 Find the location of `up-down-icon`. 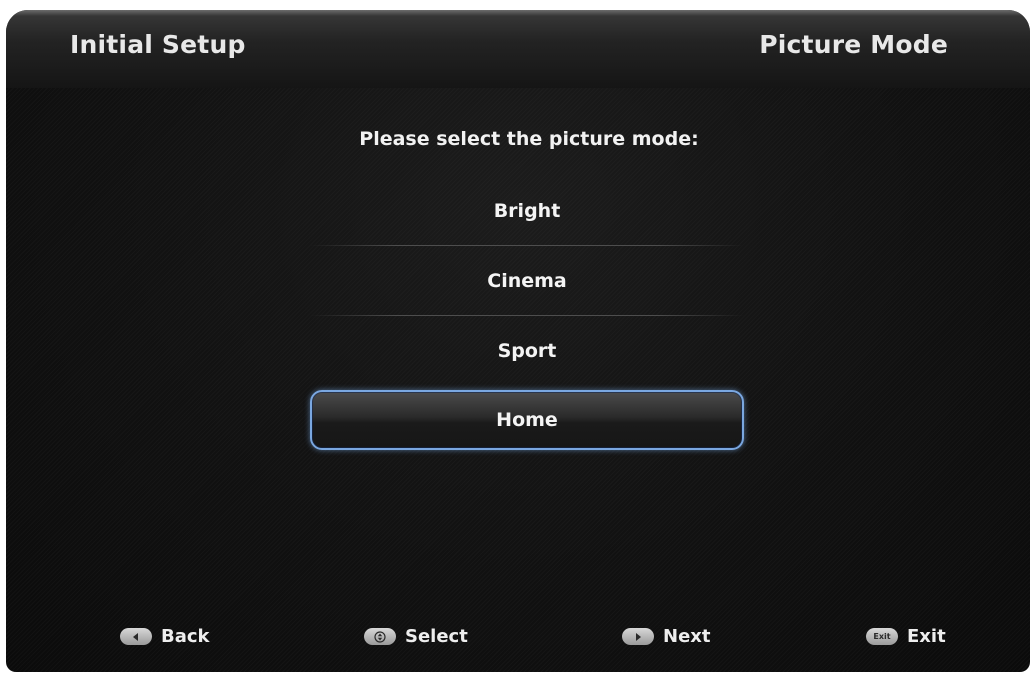

up-down-icon is located at coordinates (380, 636).